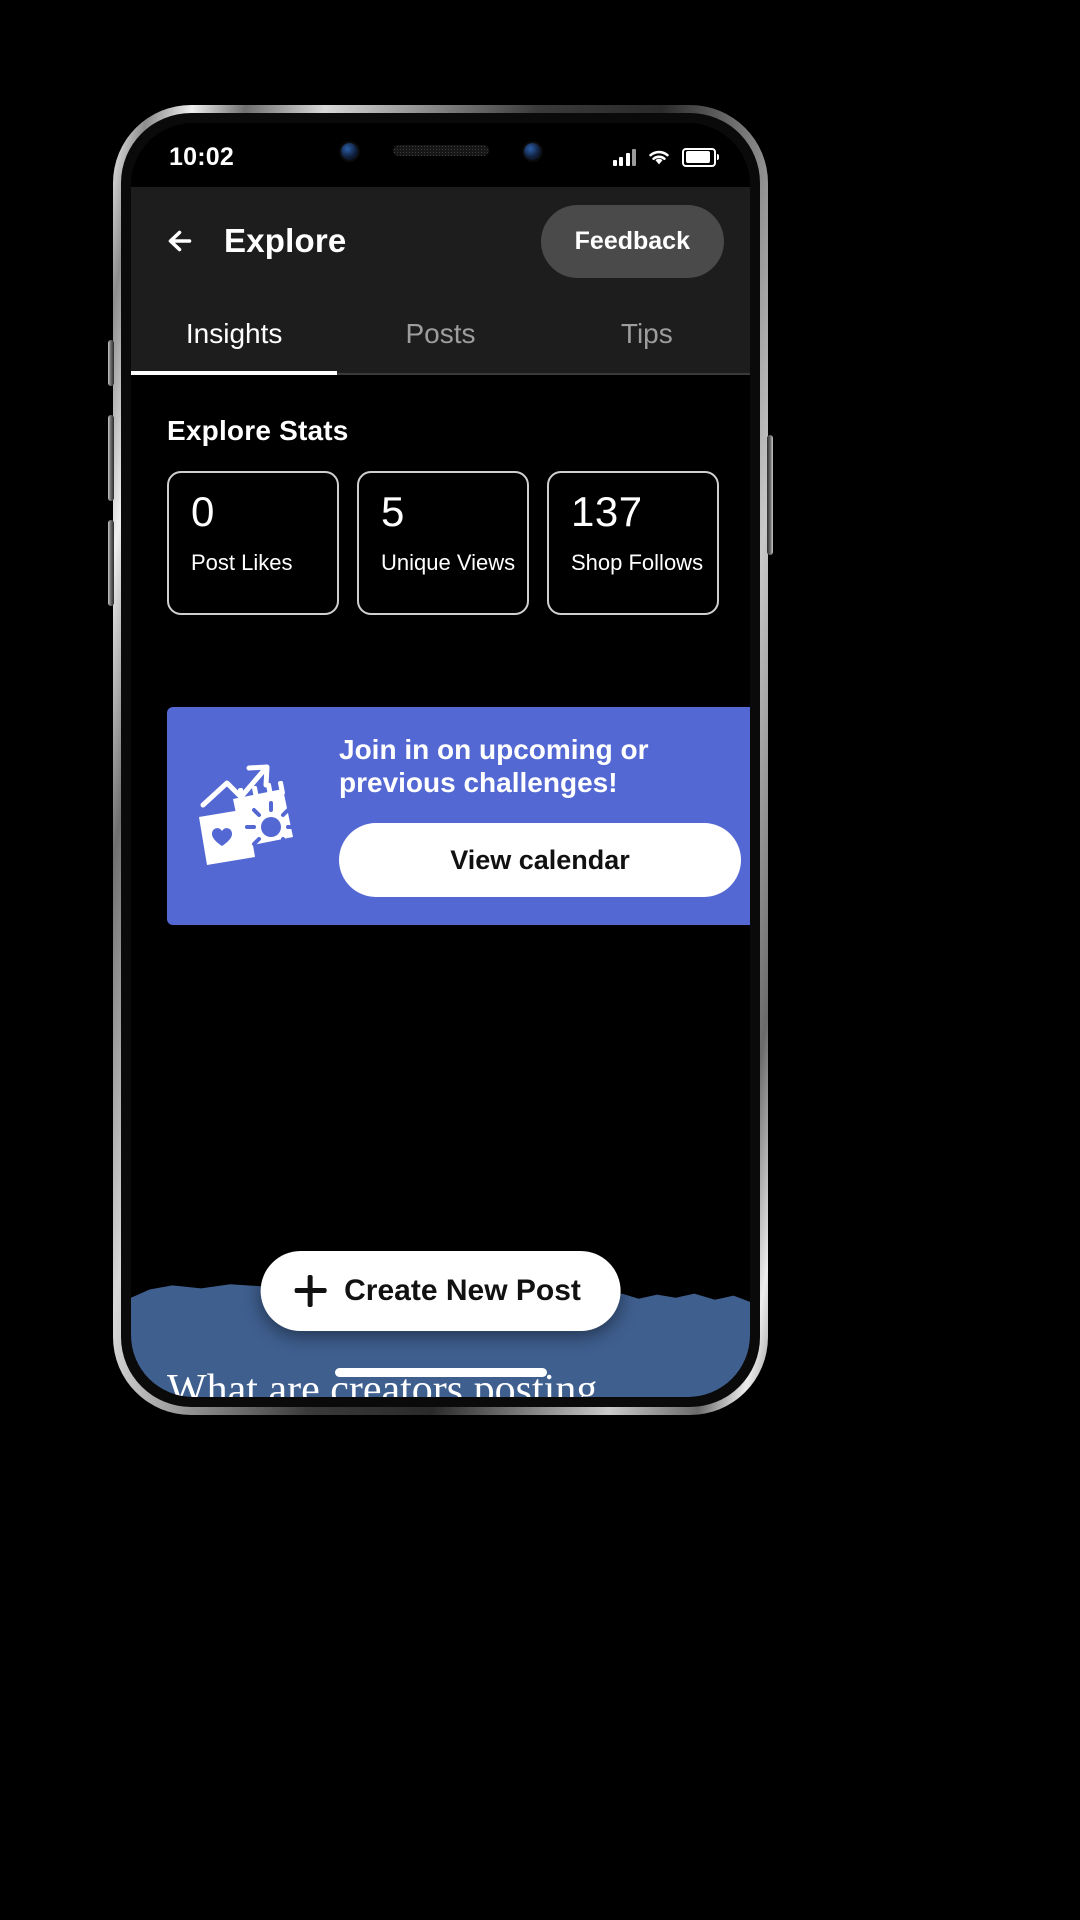 The width and height of the screenshot is (1080, 1920). Describe the element at coordinates (443, 543) in the screenshot. I see `stat-card-unique-views: 5 Unique Views` at that location.